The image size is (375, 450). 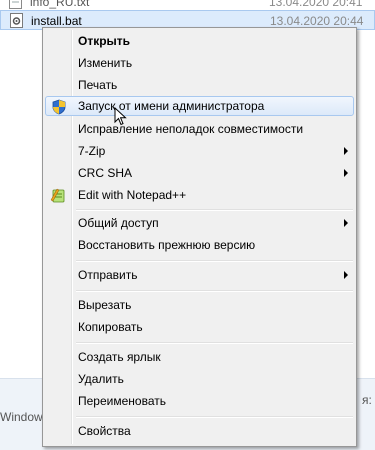 What do you see at coordinates (199, 41) in the screenshot?
I see `menu-item-open: Открыть` at bounding box center [199, 41].